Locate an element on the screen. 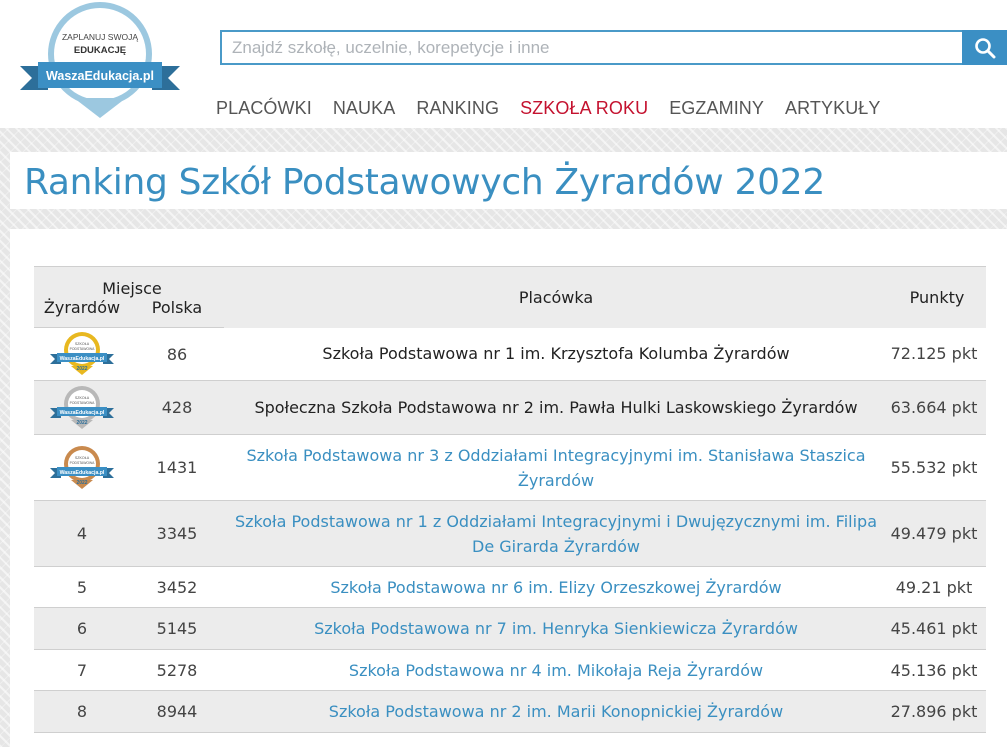 Image resolution: width=1007 pixels, height=747 pixels. search-input is located at coordinates (591, 47).